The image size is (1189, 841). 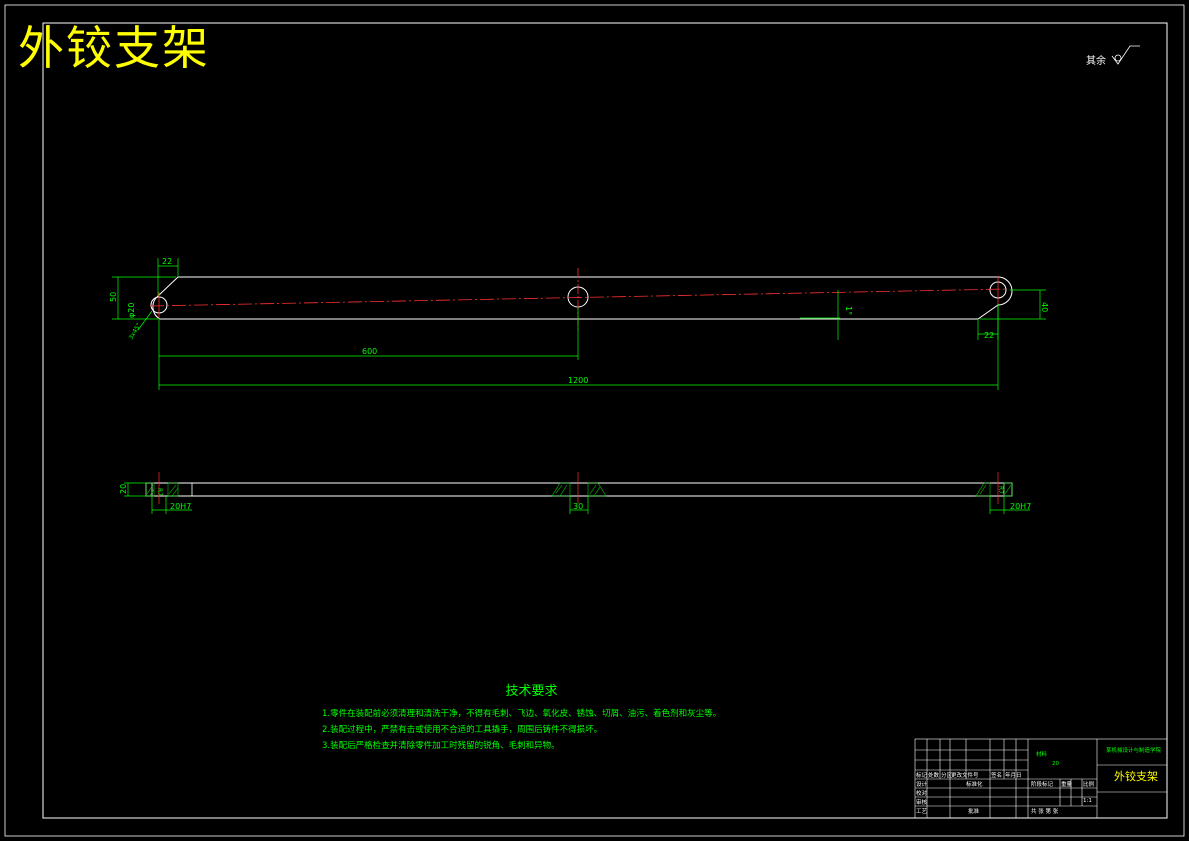 What do you see at coordinates (997, 776) in the screenshot?
I see `tb-col-sign: 签名` at bounding box center [997, 776].